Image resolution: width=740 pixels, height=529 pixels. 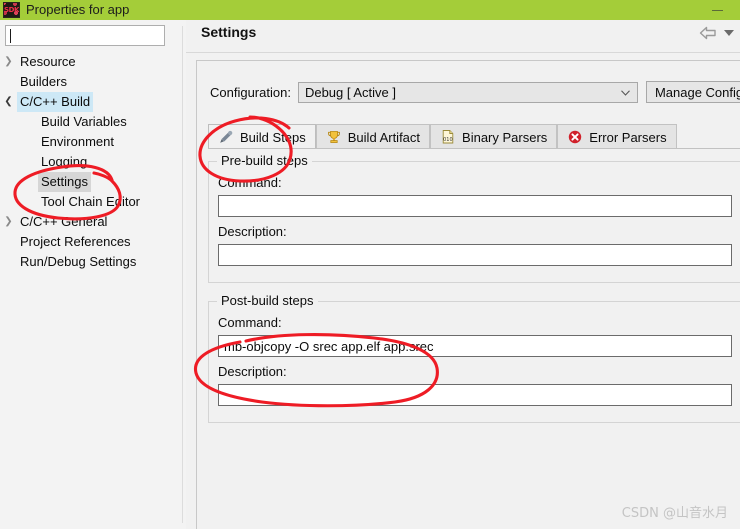 I want to click on window-titlebar: SDK Properties for app, so click(x=370, y=10).